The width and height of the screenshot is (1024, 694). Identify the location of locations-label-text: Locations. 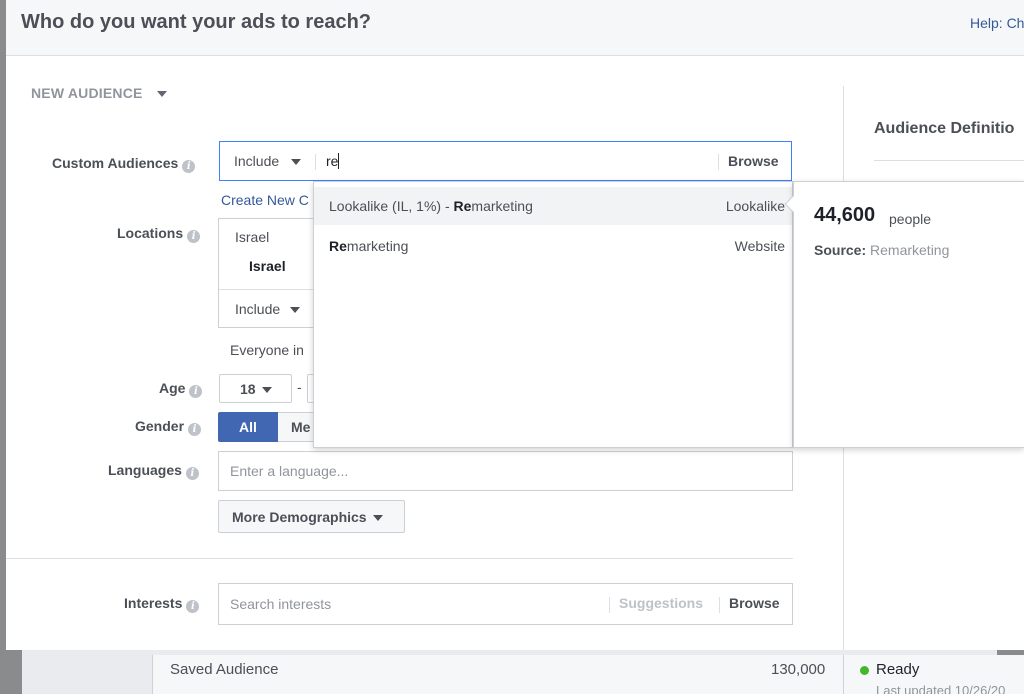
(150, 233).